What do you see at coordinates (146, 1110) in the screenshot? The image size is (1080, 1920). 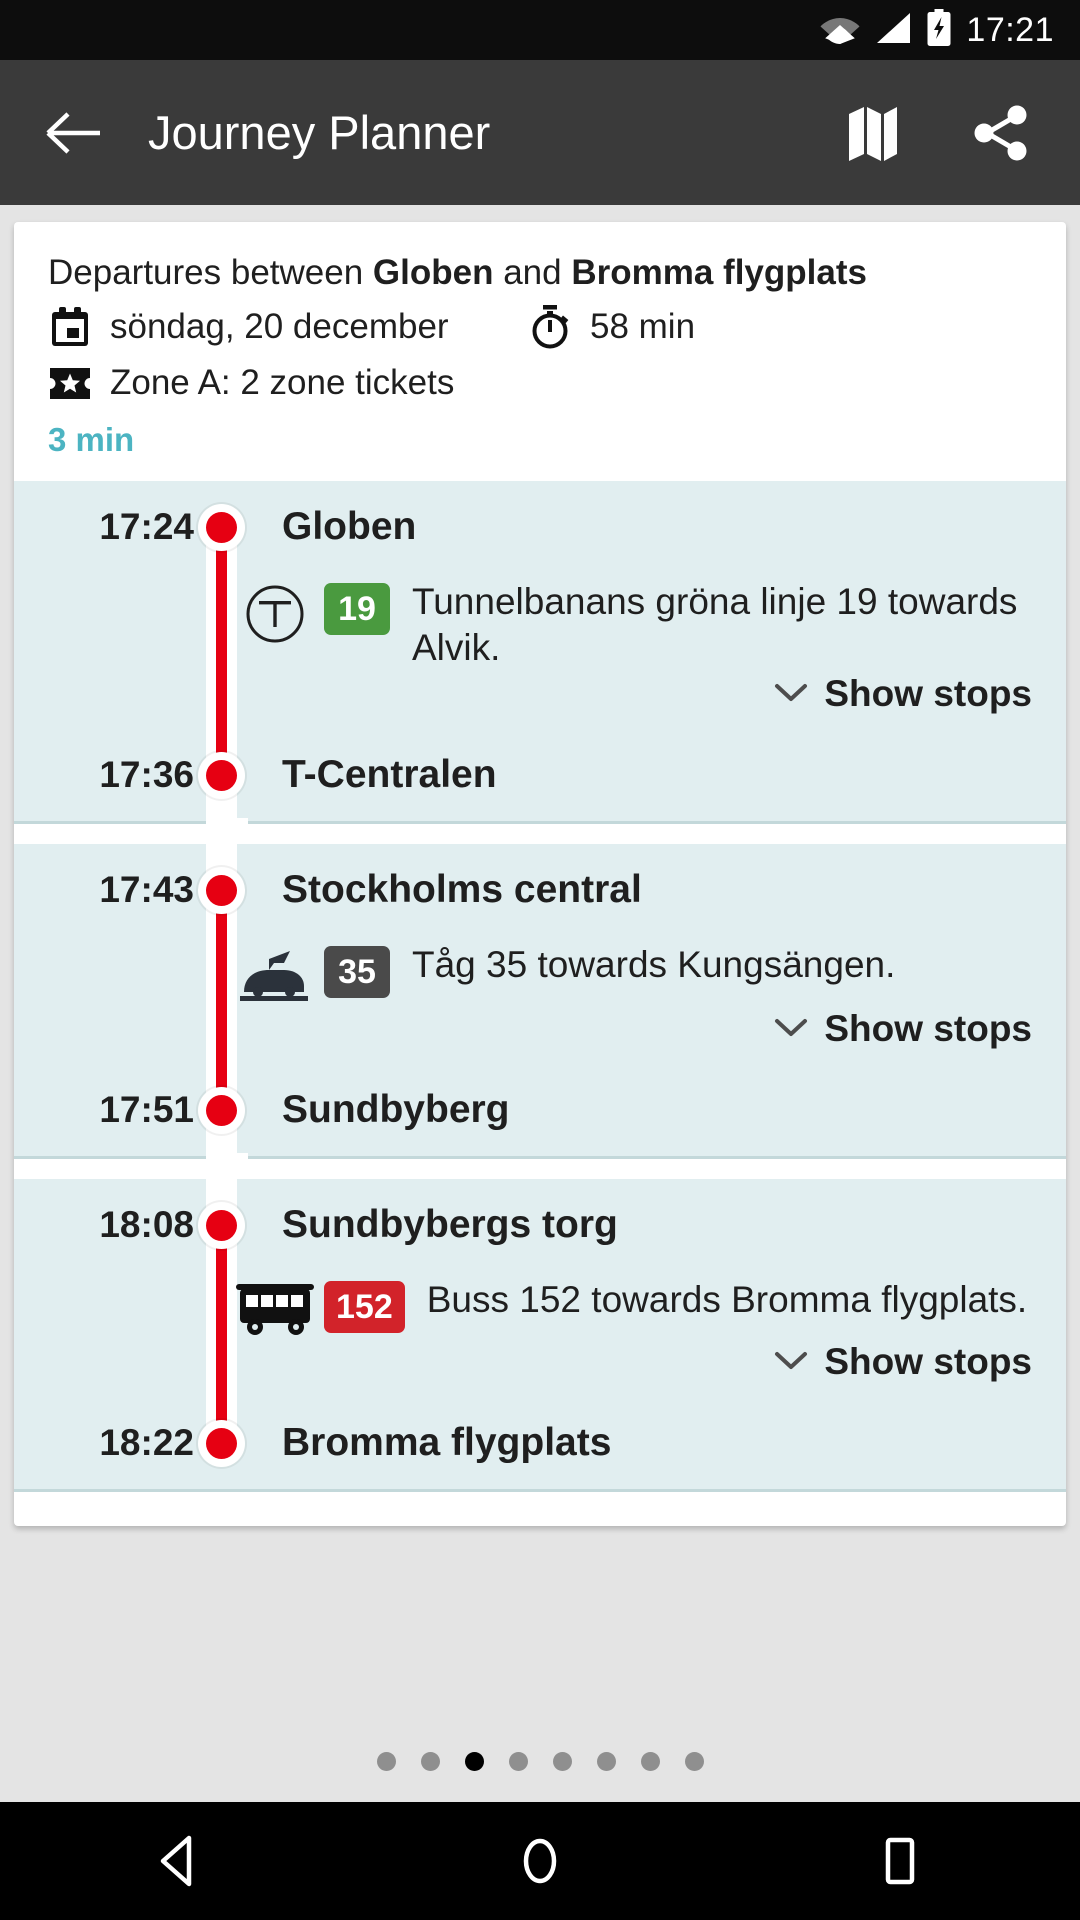 I see `arrival-time: 17:51` at bounding box center [146, 1110].